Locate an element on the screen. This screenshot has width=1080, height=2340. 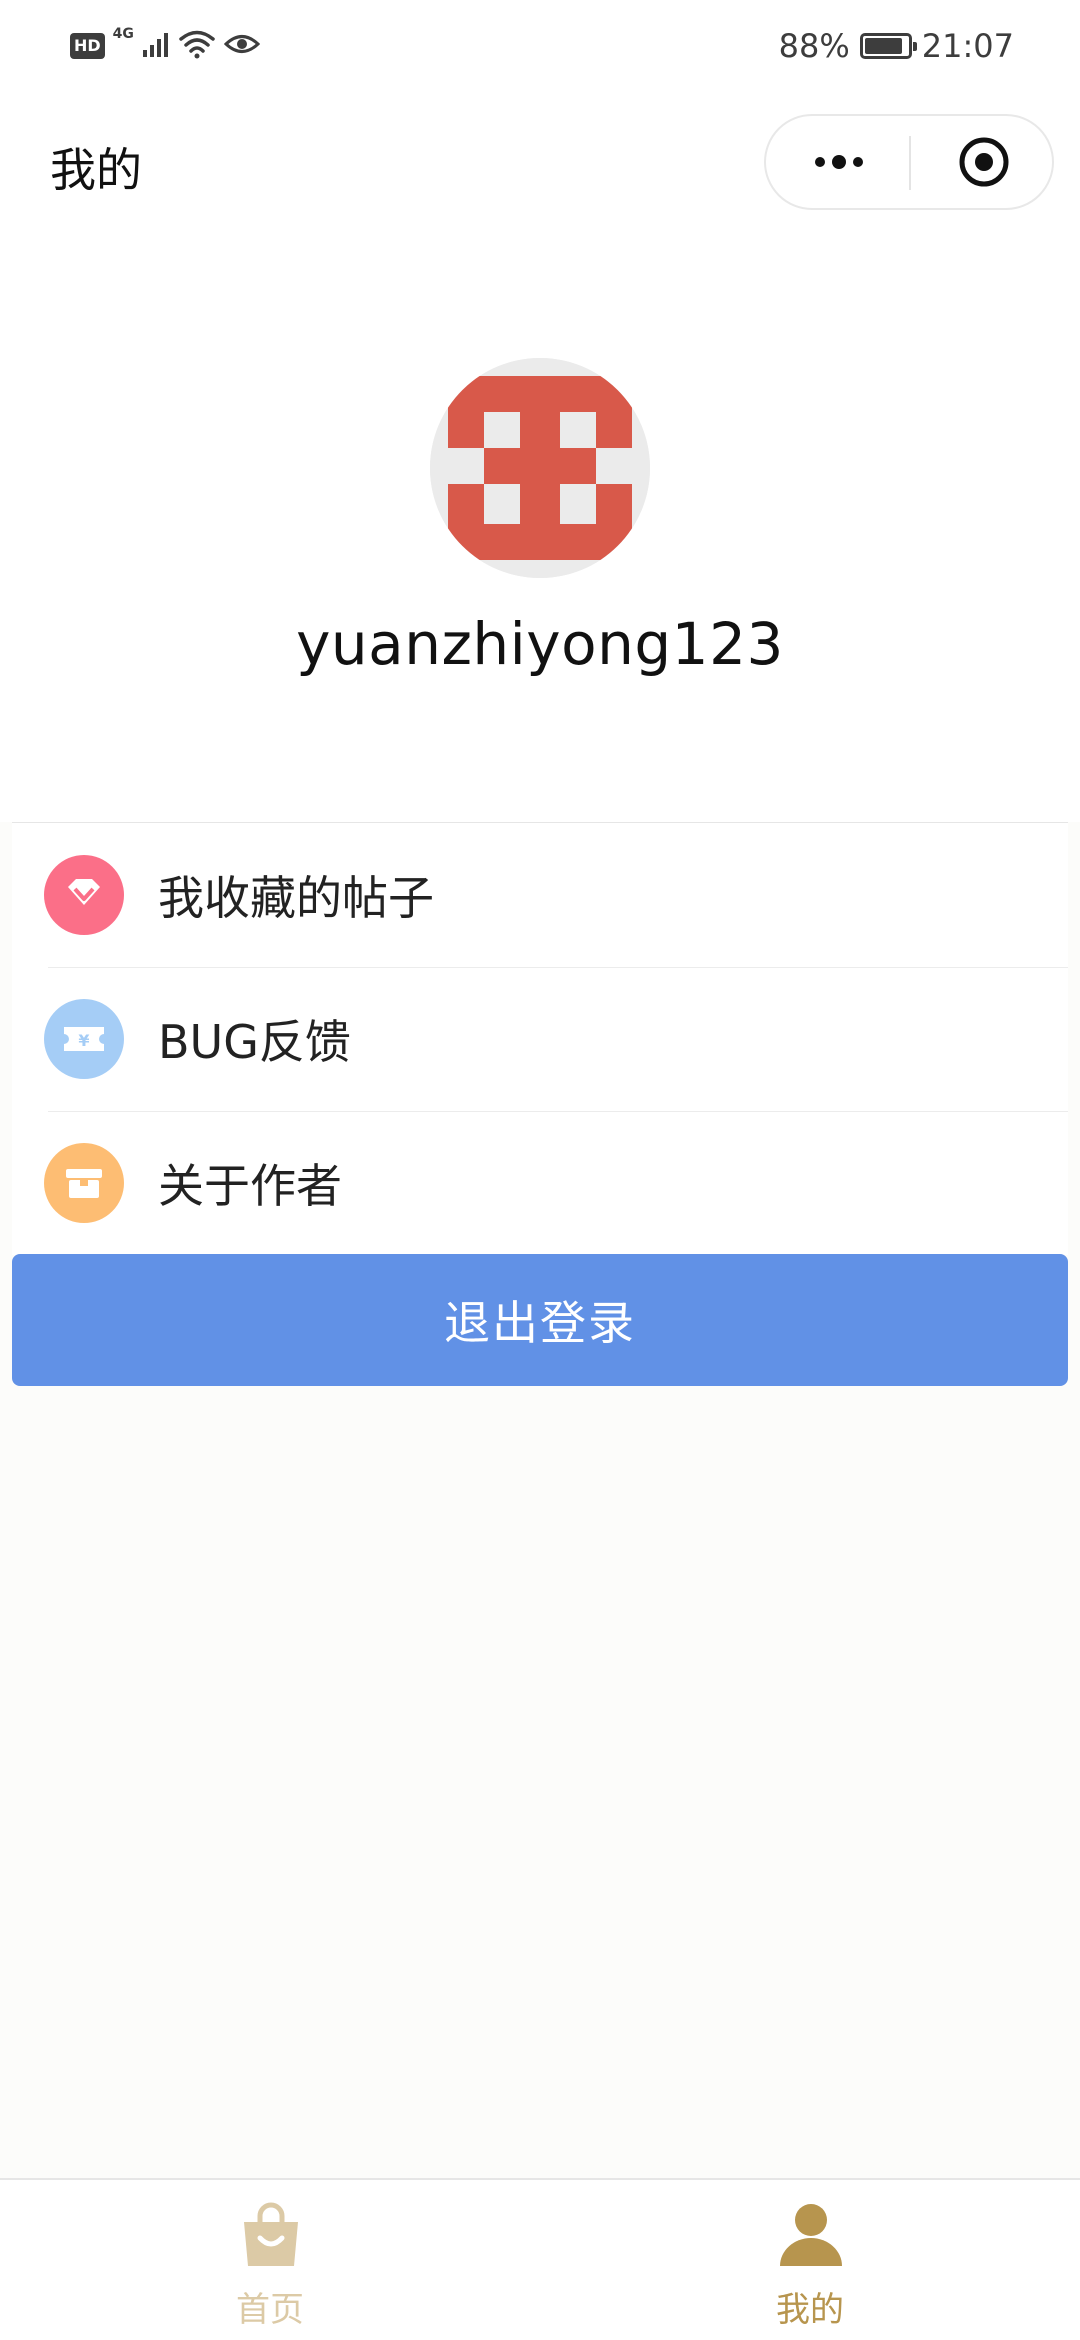
tab-label: 我的 is located at coordinates (810, 2310).